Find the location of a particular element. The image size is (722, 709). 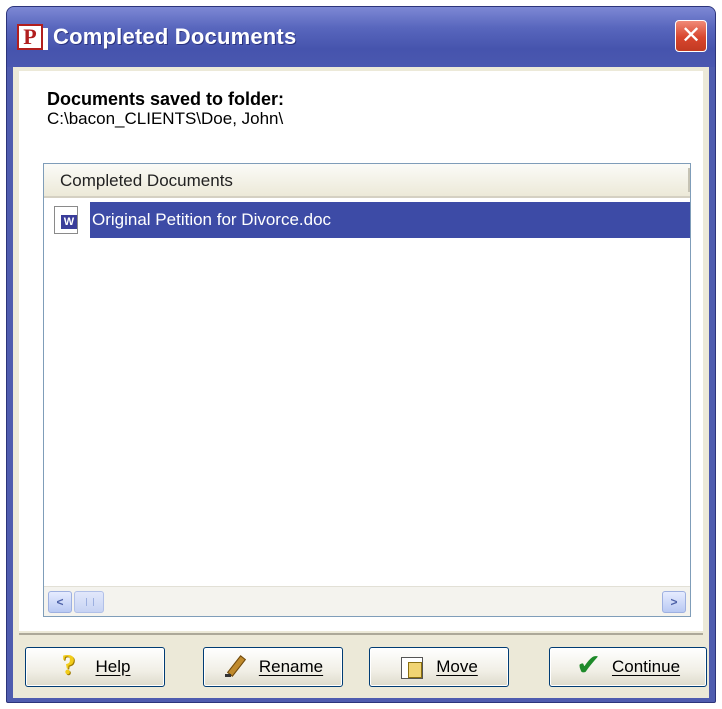

title-bar: P Completed Documents ✕ is located at coordinates (361, 37).